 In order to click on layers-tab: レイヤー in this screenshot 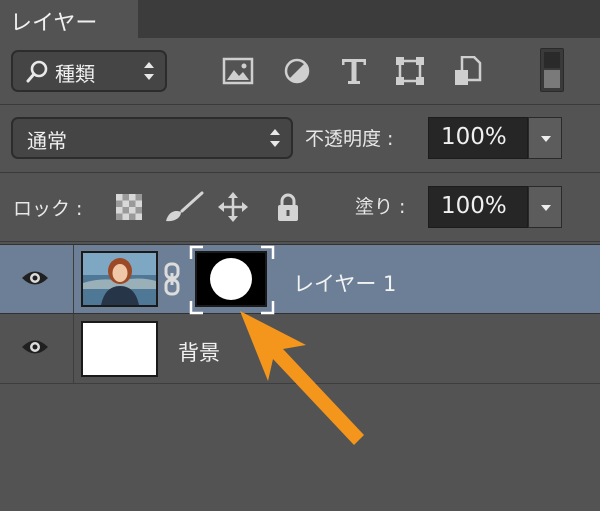, I will do `click(69, 19)`.